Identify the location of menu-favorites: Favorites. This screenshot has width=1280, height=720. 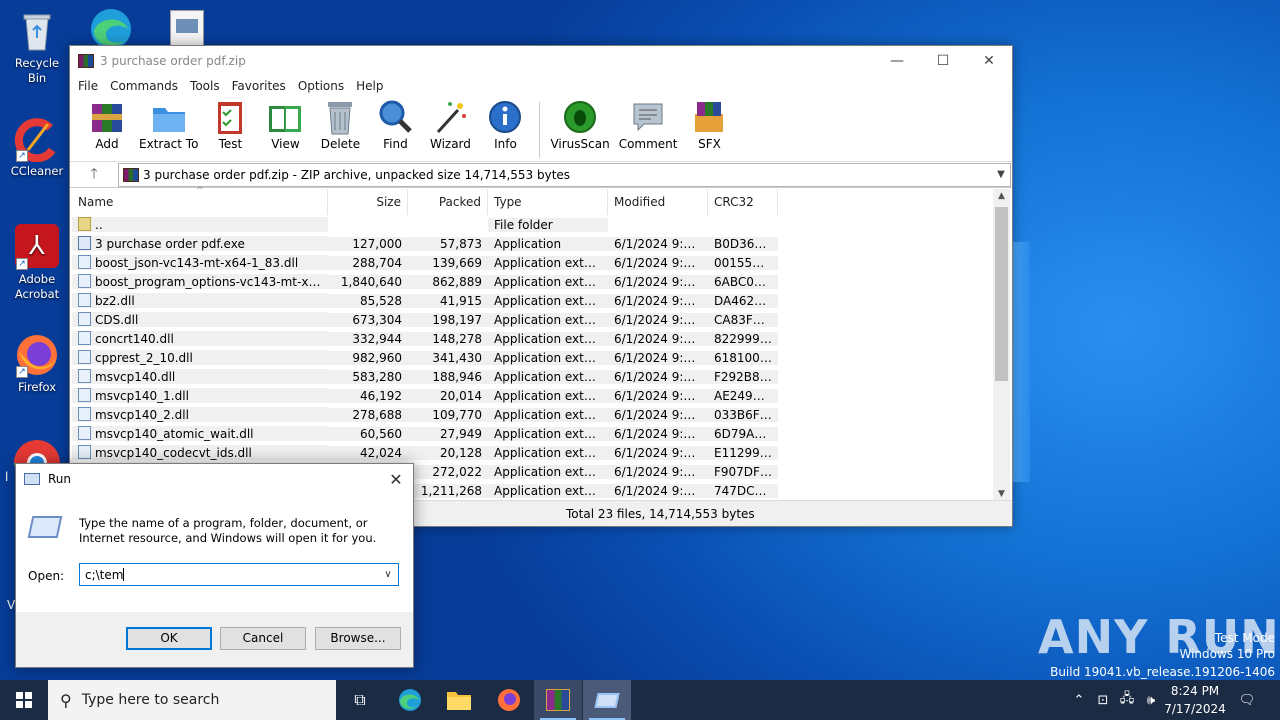
(259, 86).